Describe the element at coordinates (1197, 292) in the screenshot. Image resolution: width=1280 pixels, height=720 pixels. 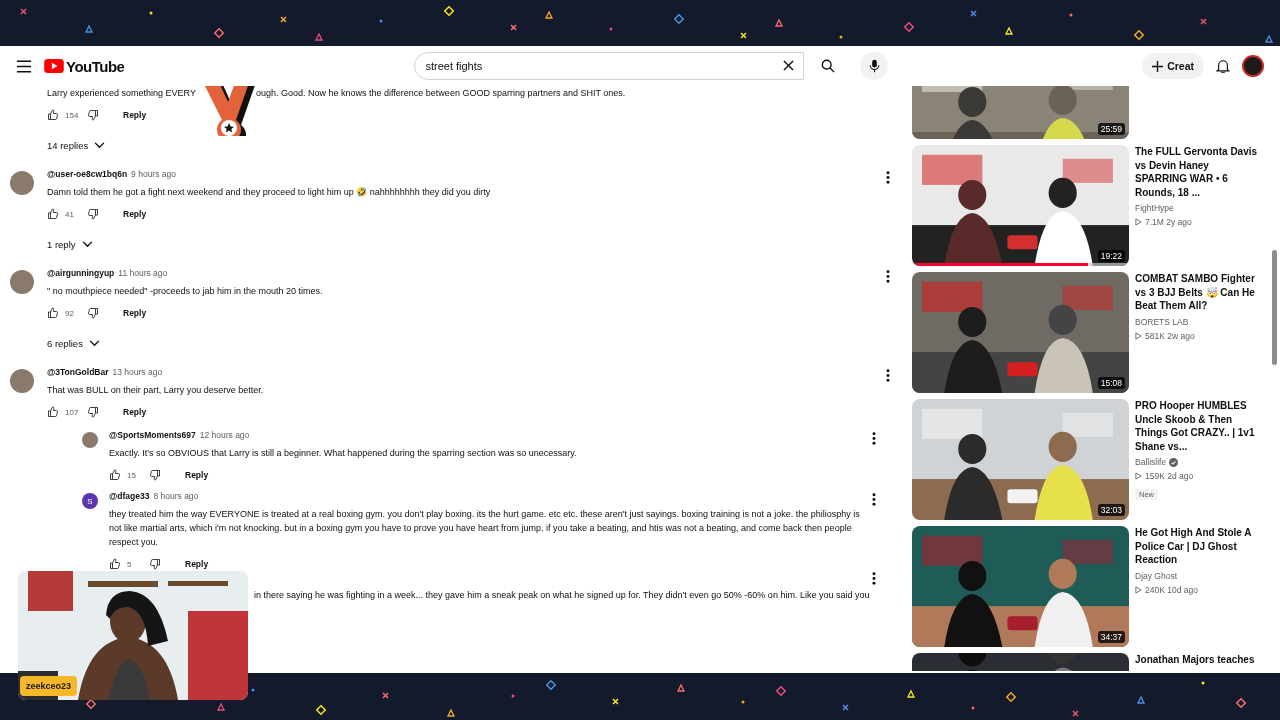
I see `video-title: COMBAT SAMBO Fighter vs 3 BJJ Belts 🤯 Can He Beat Them All?` at that location.